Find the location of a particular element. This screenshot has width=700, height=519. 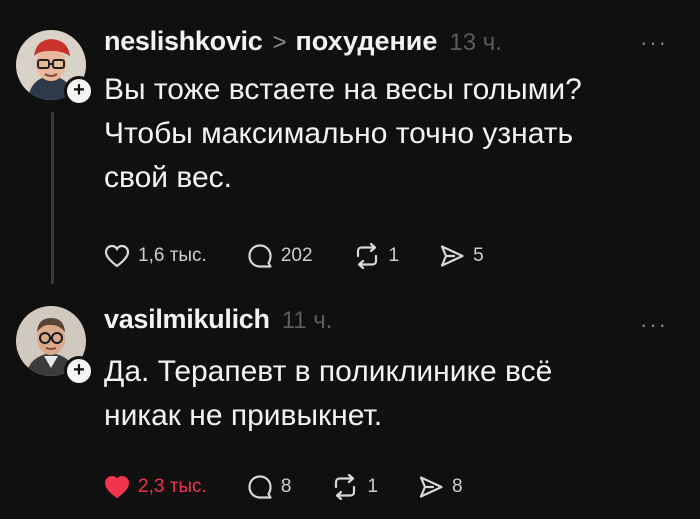

timestamp: 11 ч. is located at coordinates (307, 320).